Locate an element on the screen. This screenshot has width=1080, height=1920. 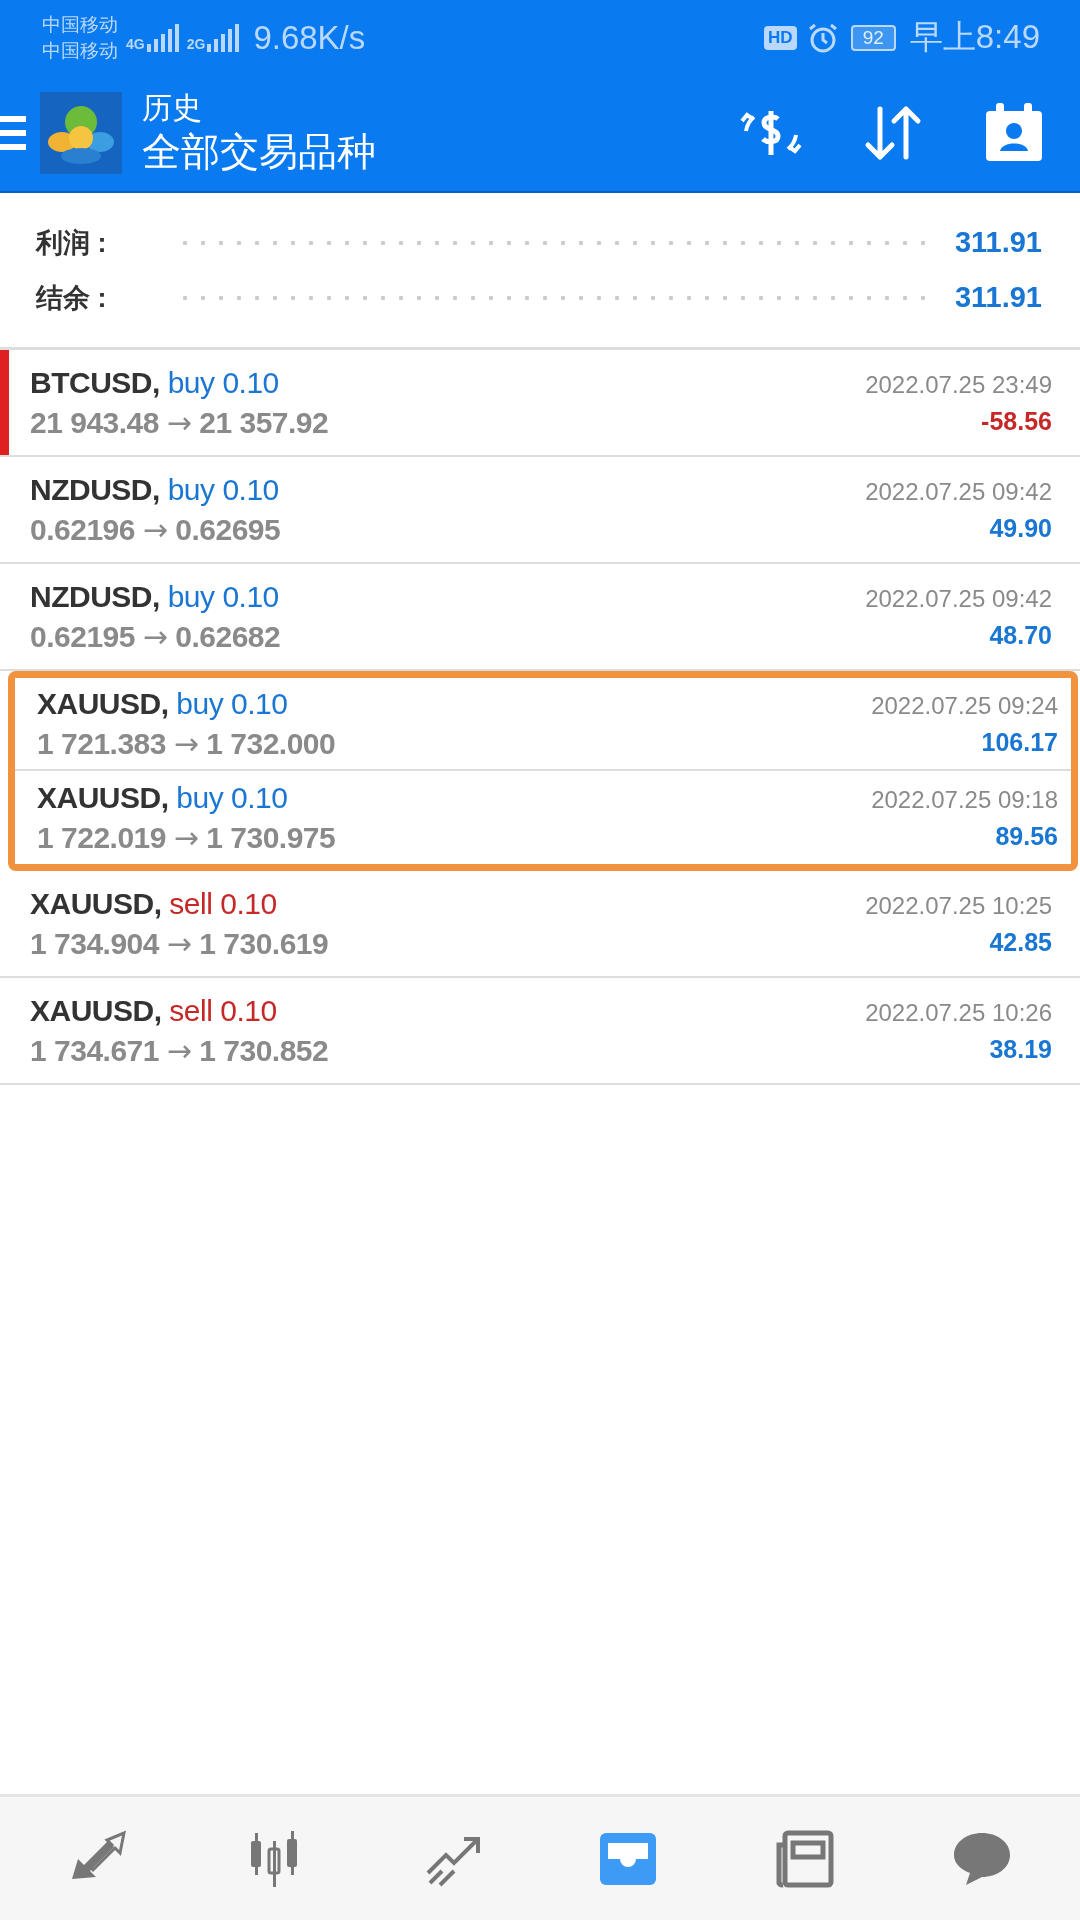
price-change: 21 943.48 → 21 357.92 is located at coordinates (179, 422).